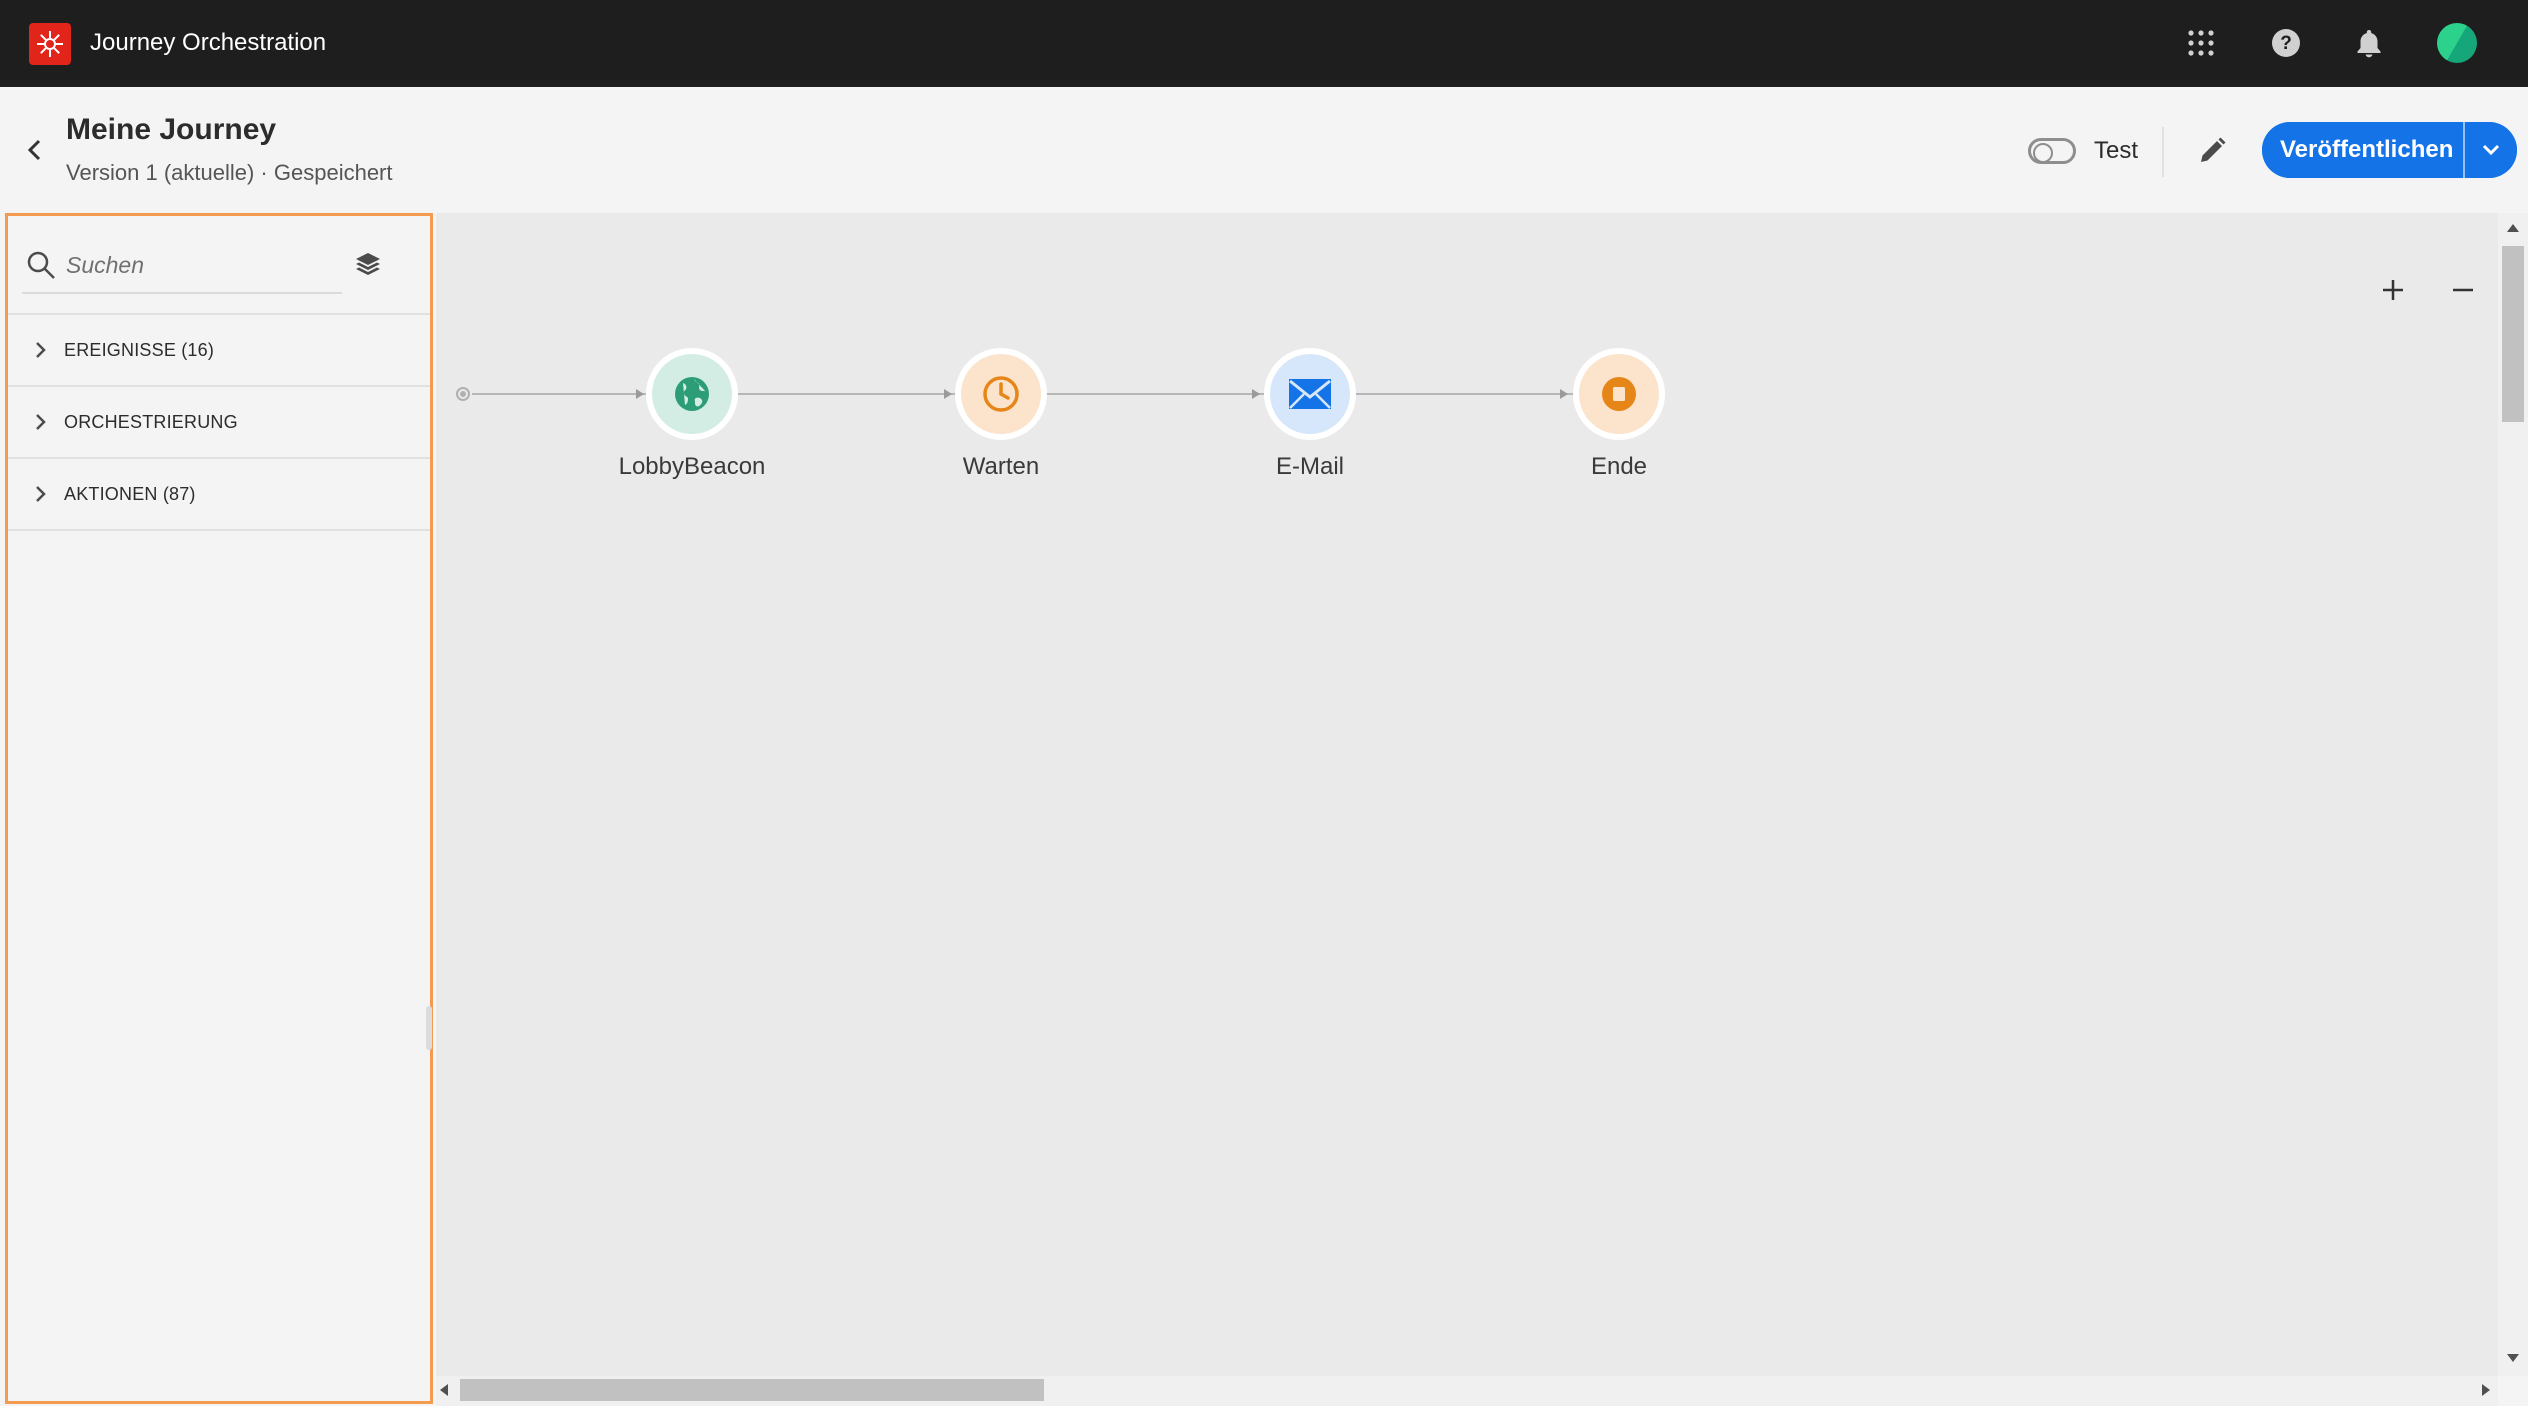 The width and height of the screenshot is (2528, 1406). I want to click on test-mode-toggle, so click(2052, 151).